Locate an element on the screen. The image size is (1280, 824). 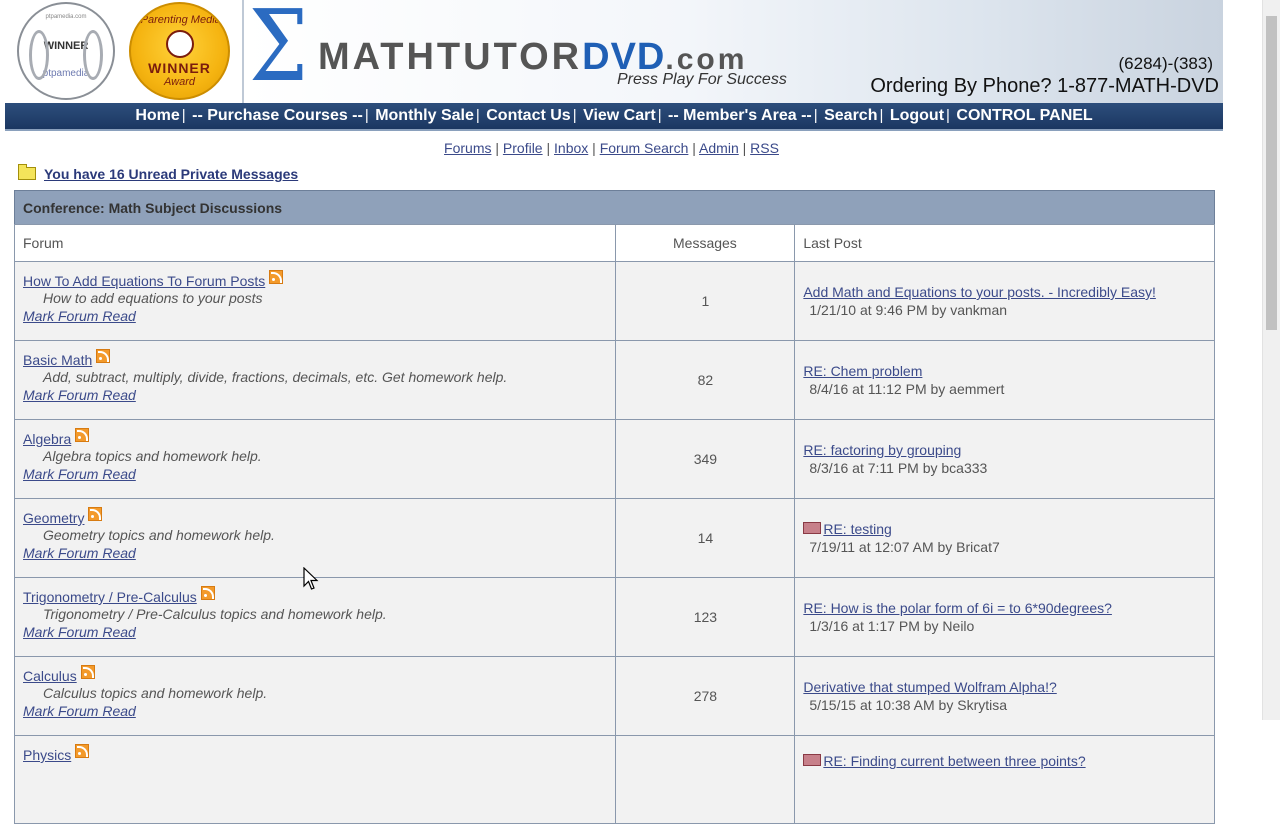
last-post-meta: 8/4/16 at 11:12 PM by aemmert is located at coordinates (907, 389).